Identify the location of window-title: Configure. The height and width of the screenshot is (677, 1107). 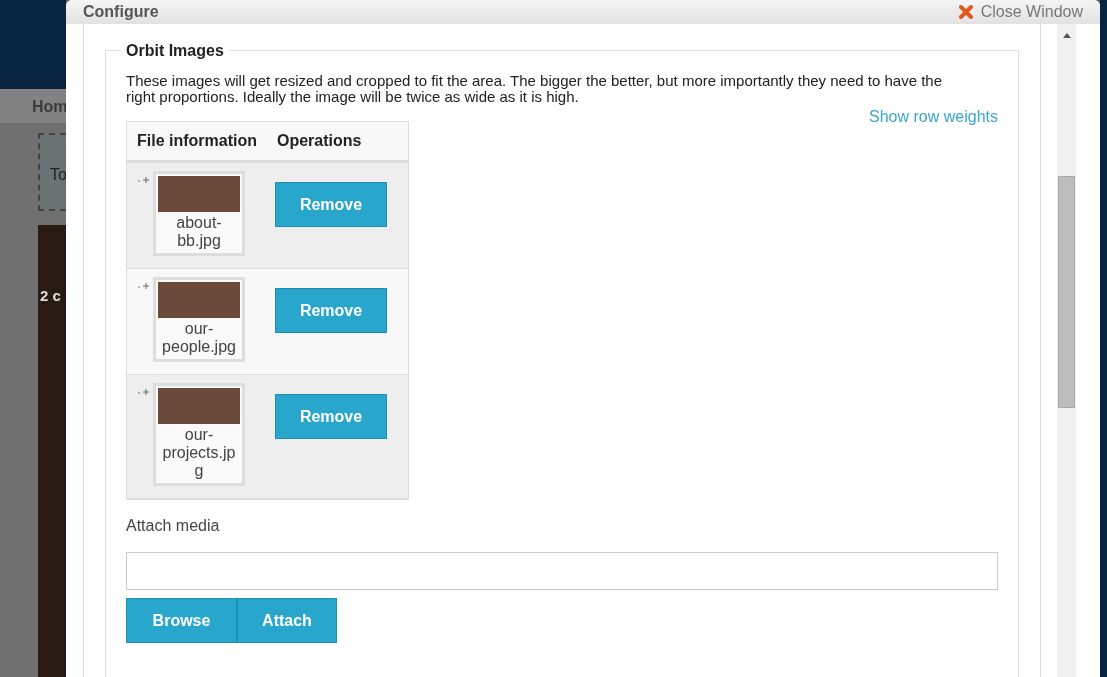
(121, 12).